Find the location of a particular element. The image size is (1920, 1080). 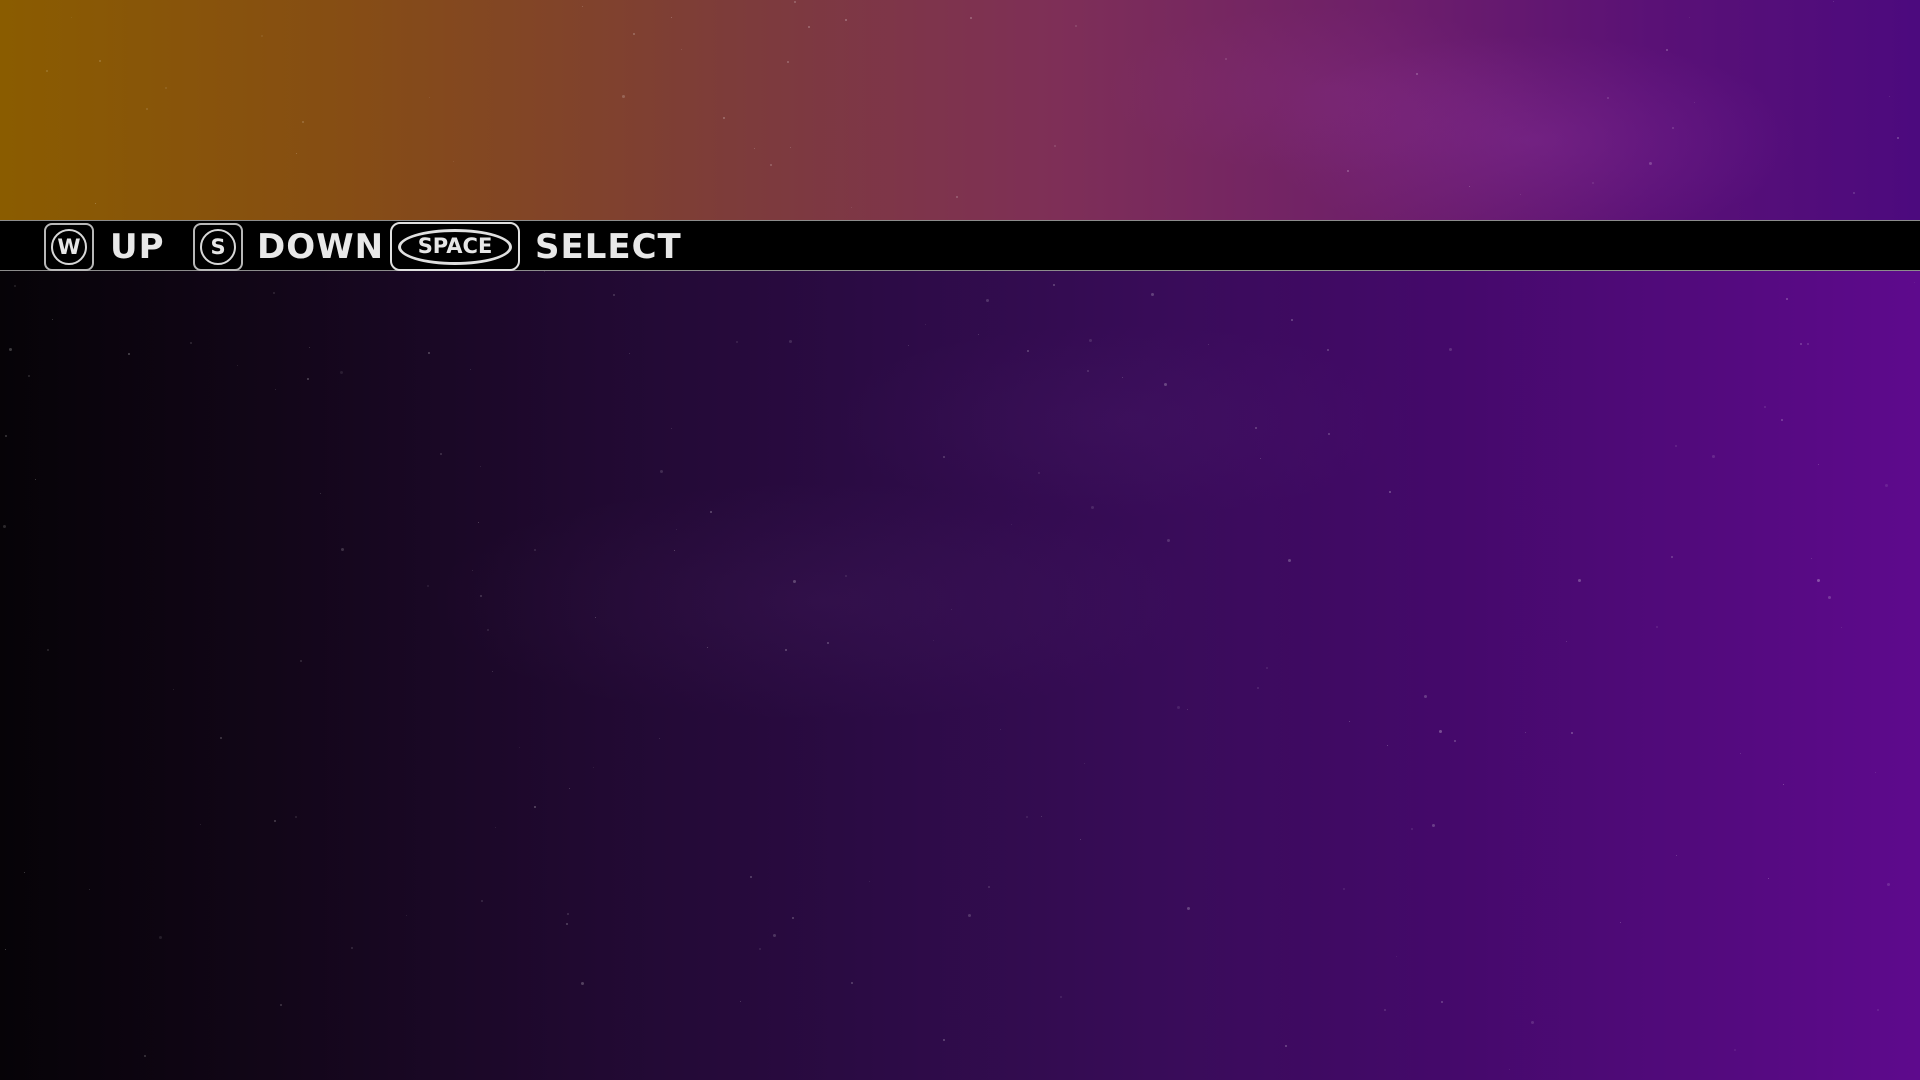

control-hints-bar: W UP S DOWN SPACE SELECT is located at coordinates (960, 245).